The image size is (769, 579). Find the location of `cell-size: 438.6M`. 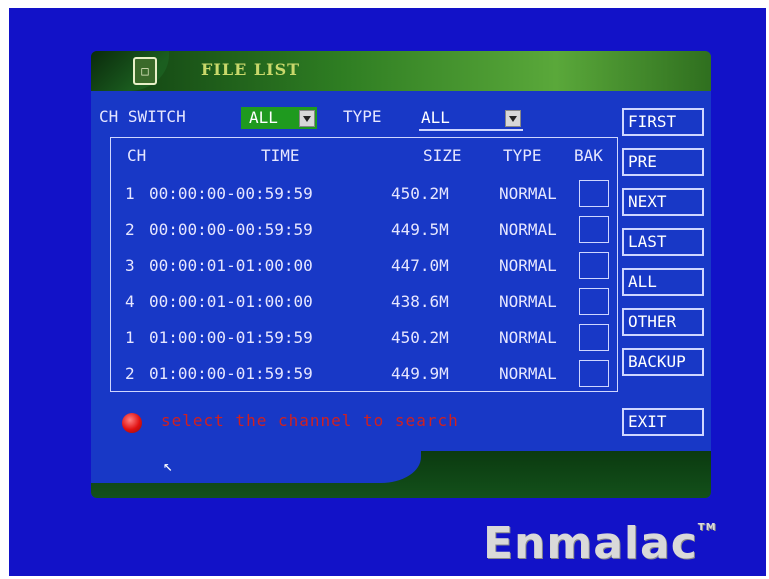

cell-size: 438.6M is located at coordinates (420, 301).